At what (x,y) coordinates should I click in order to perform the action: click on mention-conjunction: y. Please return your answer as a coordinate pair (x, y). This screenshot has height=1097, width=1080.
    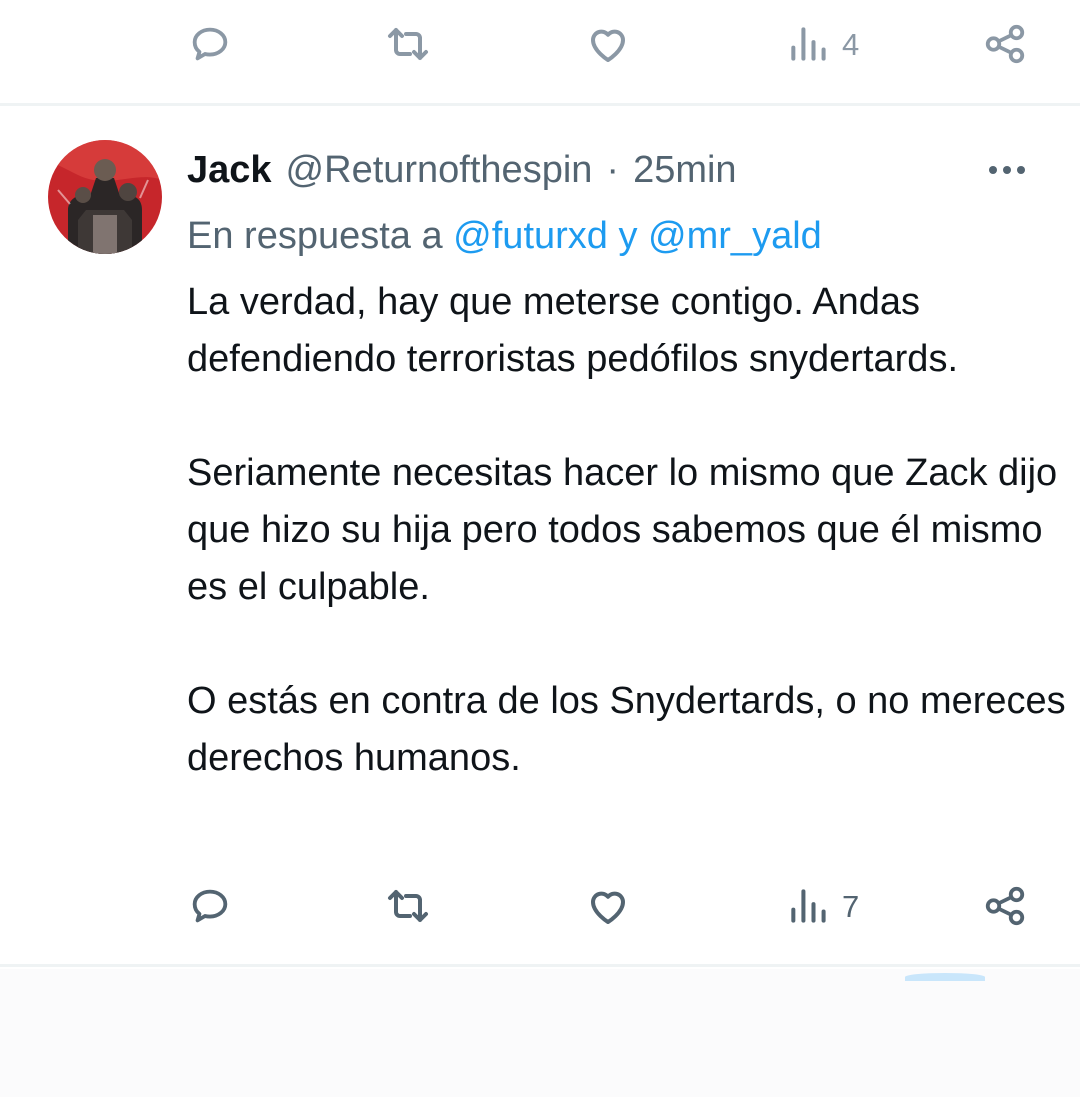
    Looking at the image, I should click on (627, 236).